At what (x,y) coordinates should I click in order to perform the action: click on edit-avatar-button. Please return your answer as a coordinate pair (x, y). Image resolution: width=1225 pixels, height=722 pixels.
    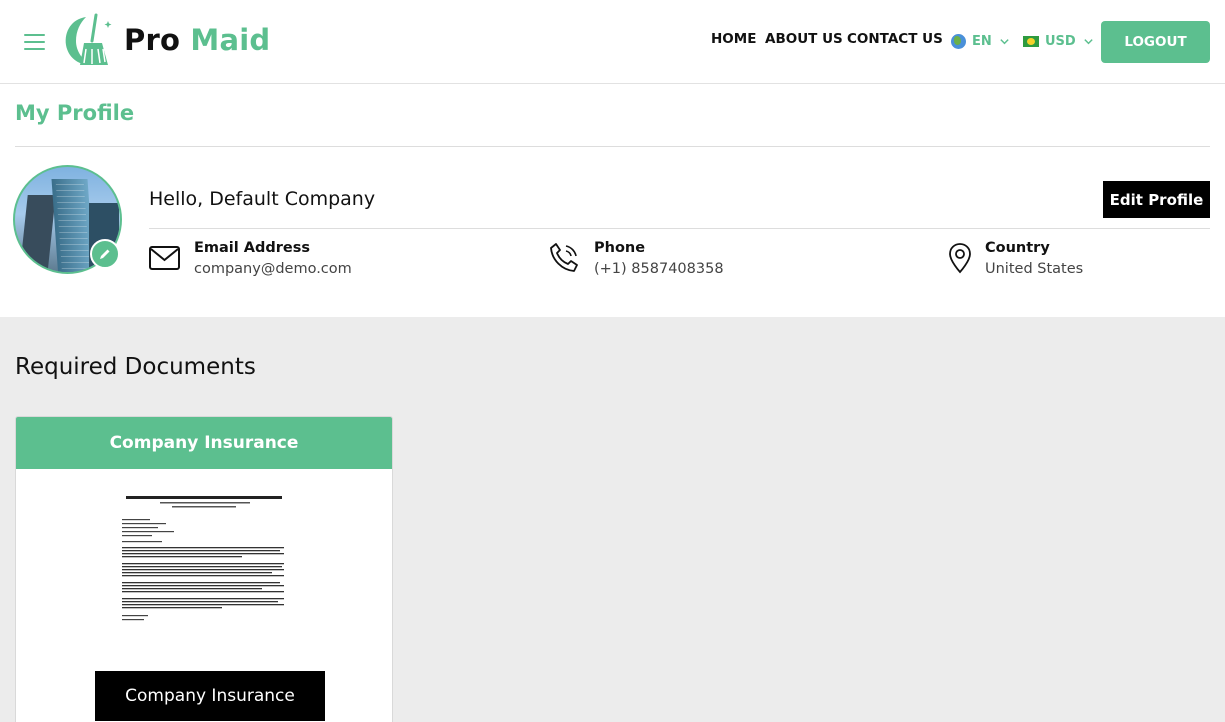
    Looking at the image, I should click on (105, 254).